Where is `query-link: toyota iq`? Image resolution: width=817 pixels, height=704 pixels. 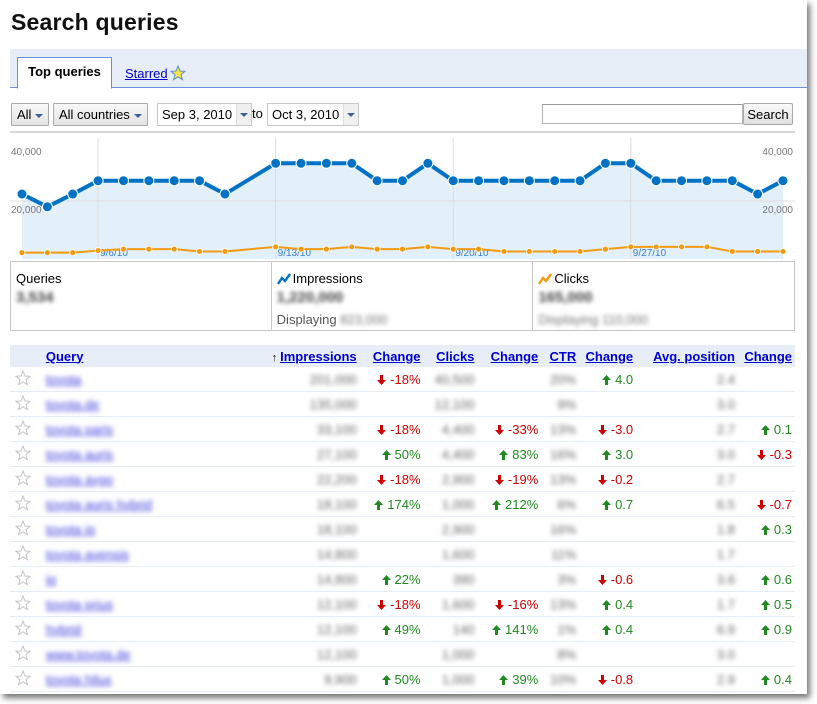 query-link: toyota iq is located at coordinates (70, 529).